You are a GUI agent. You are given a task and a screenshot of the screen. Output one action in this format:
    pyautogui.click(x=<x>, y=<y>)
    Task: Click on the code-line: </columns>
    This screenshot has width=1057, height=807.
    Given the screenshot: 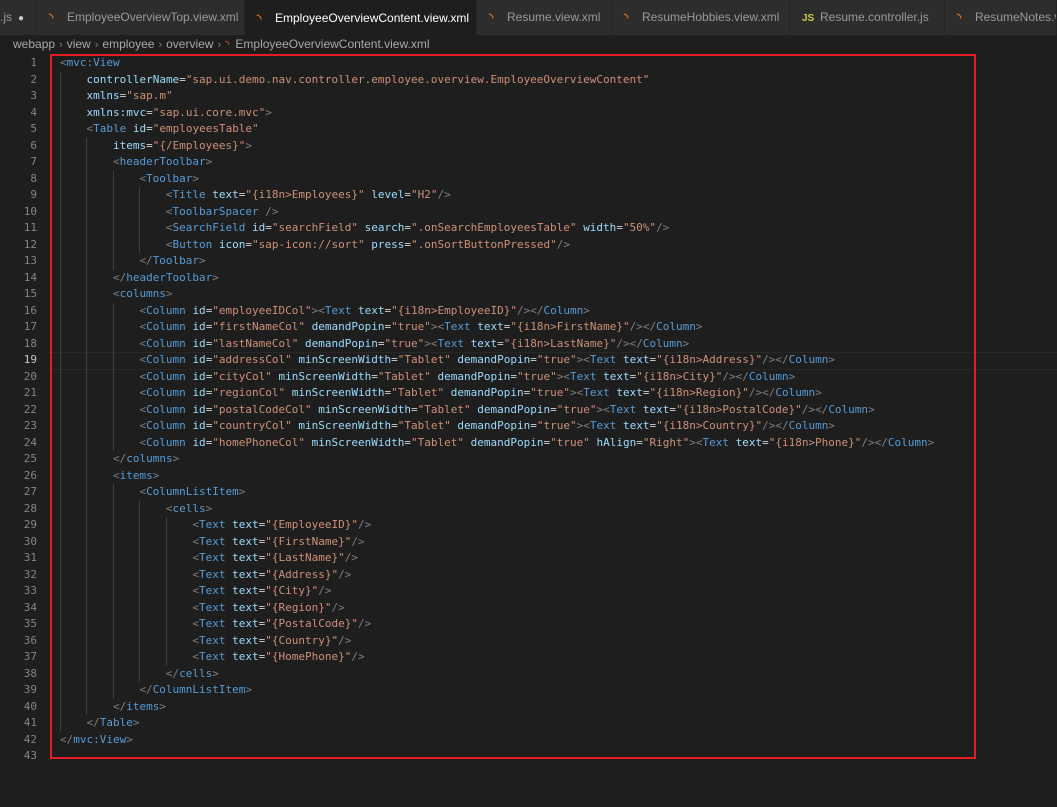 What is the action you would take?
    pyautogui.click(x=146, y=459)
    